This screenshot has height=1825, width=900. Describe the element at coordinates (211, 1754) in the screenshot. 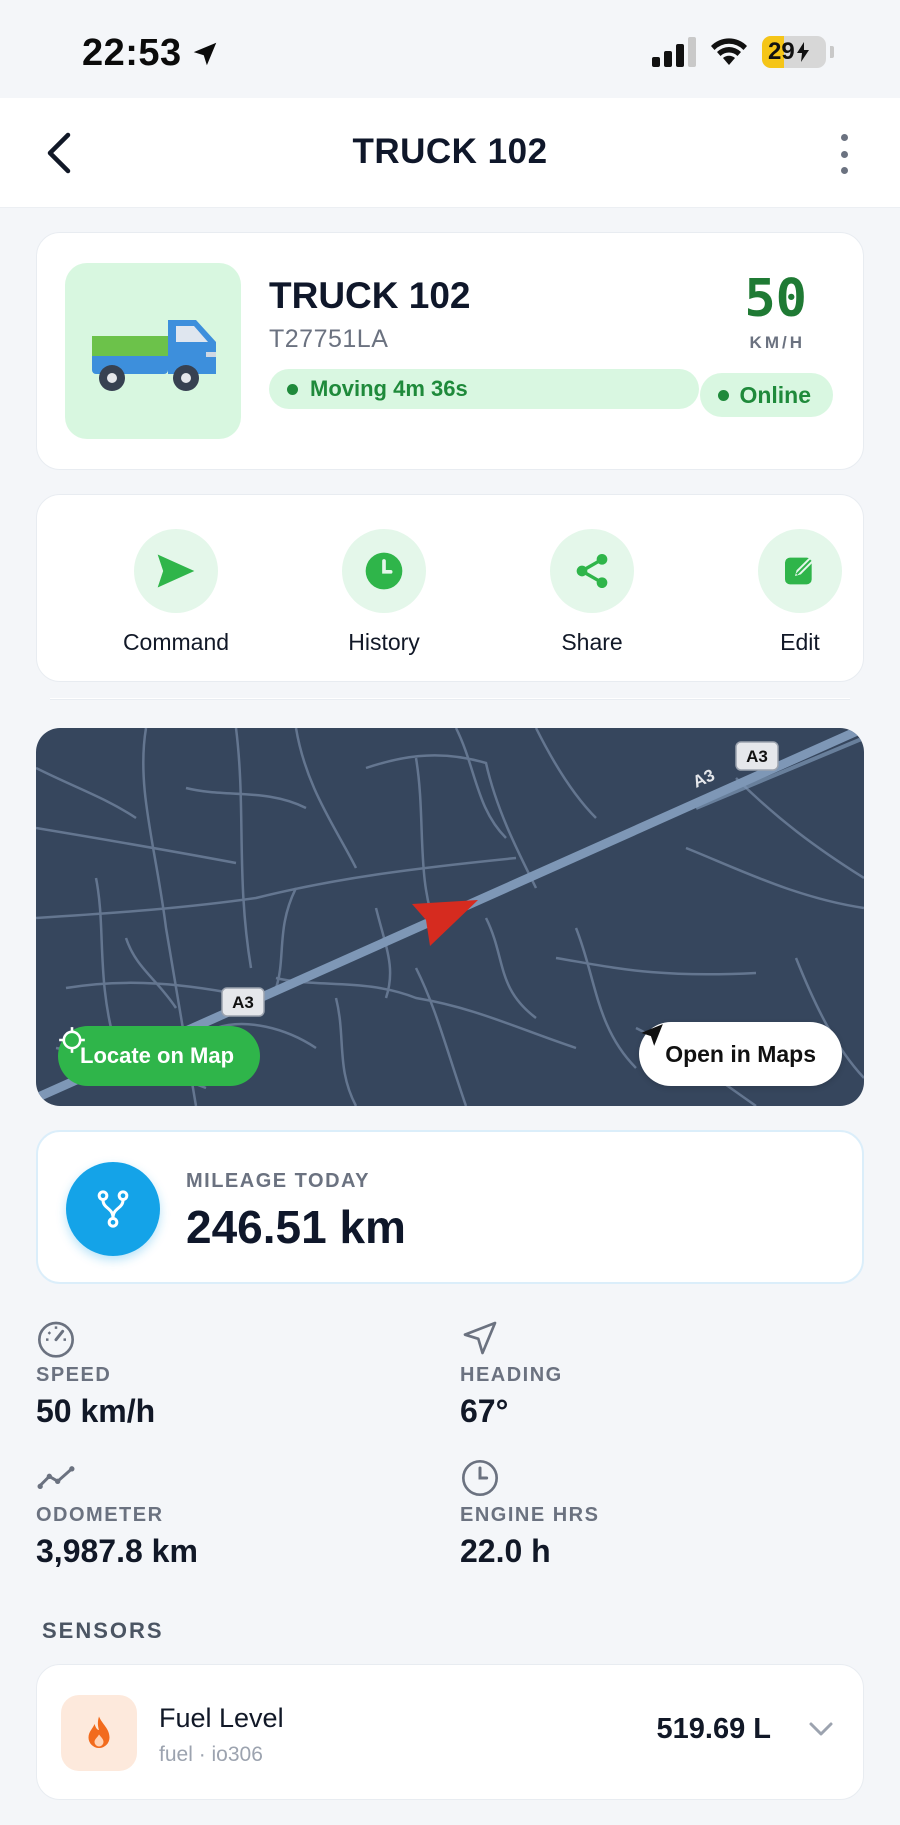

I see `sensor-subtitle: fuel · io306` at that location.